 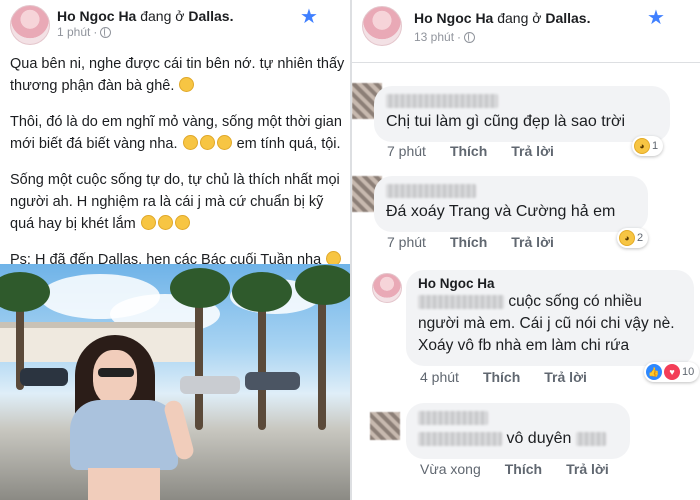 What do you see at coordinates (385, 426) in the screenshot?
I see `commenter-avatar` at bounding box center [385, 426].